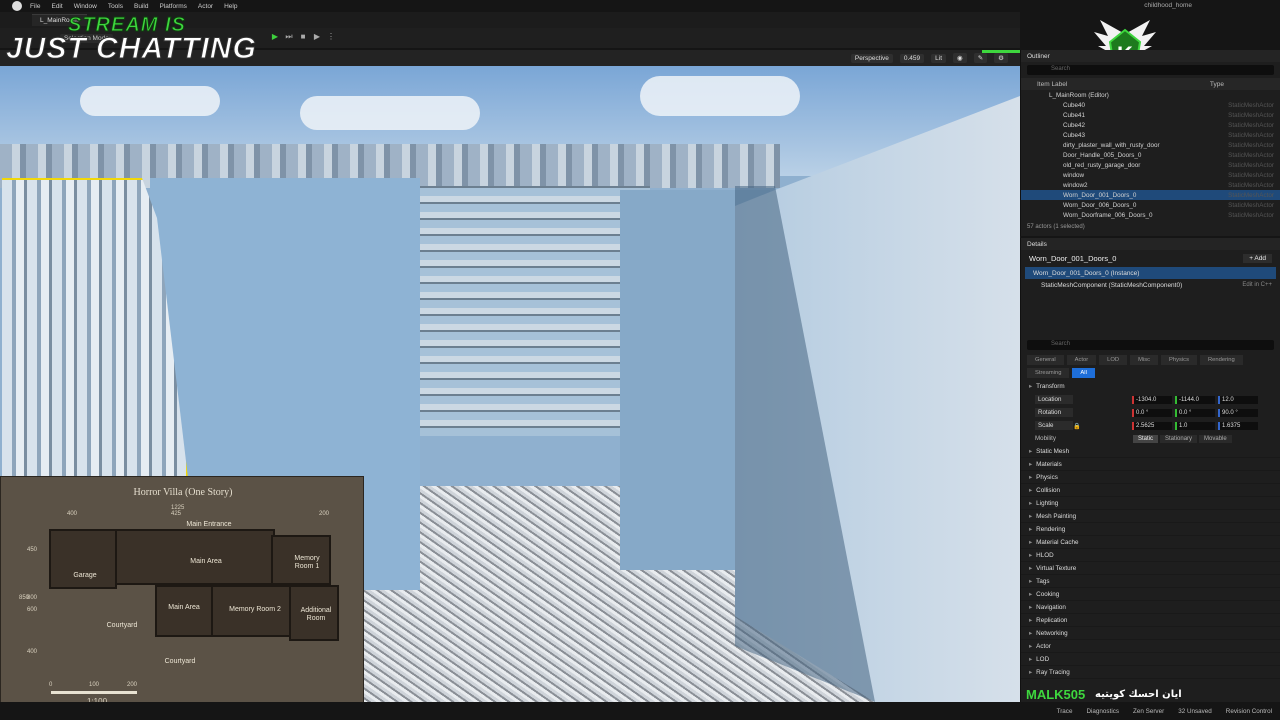 This screenshot has height=720, width=1280. What do you see at coordinates (172, 6) in the screenshot?
I see `menu-platforms: Platforms` at bounding box center [172, 6].